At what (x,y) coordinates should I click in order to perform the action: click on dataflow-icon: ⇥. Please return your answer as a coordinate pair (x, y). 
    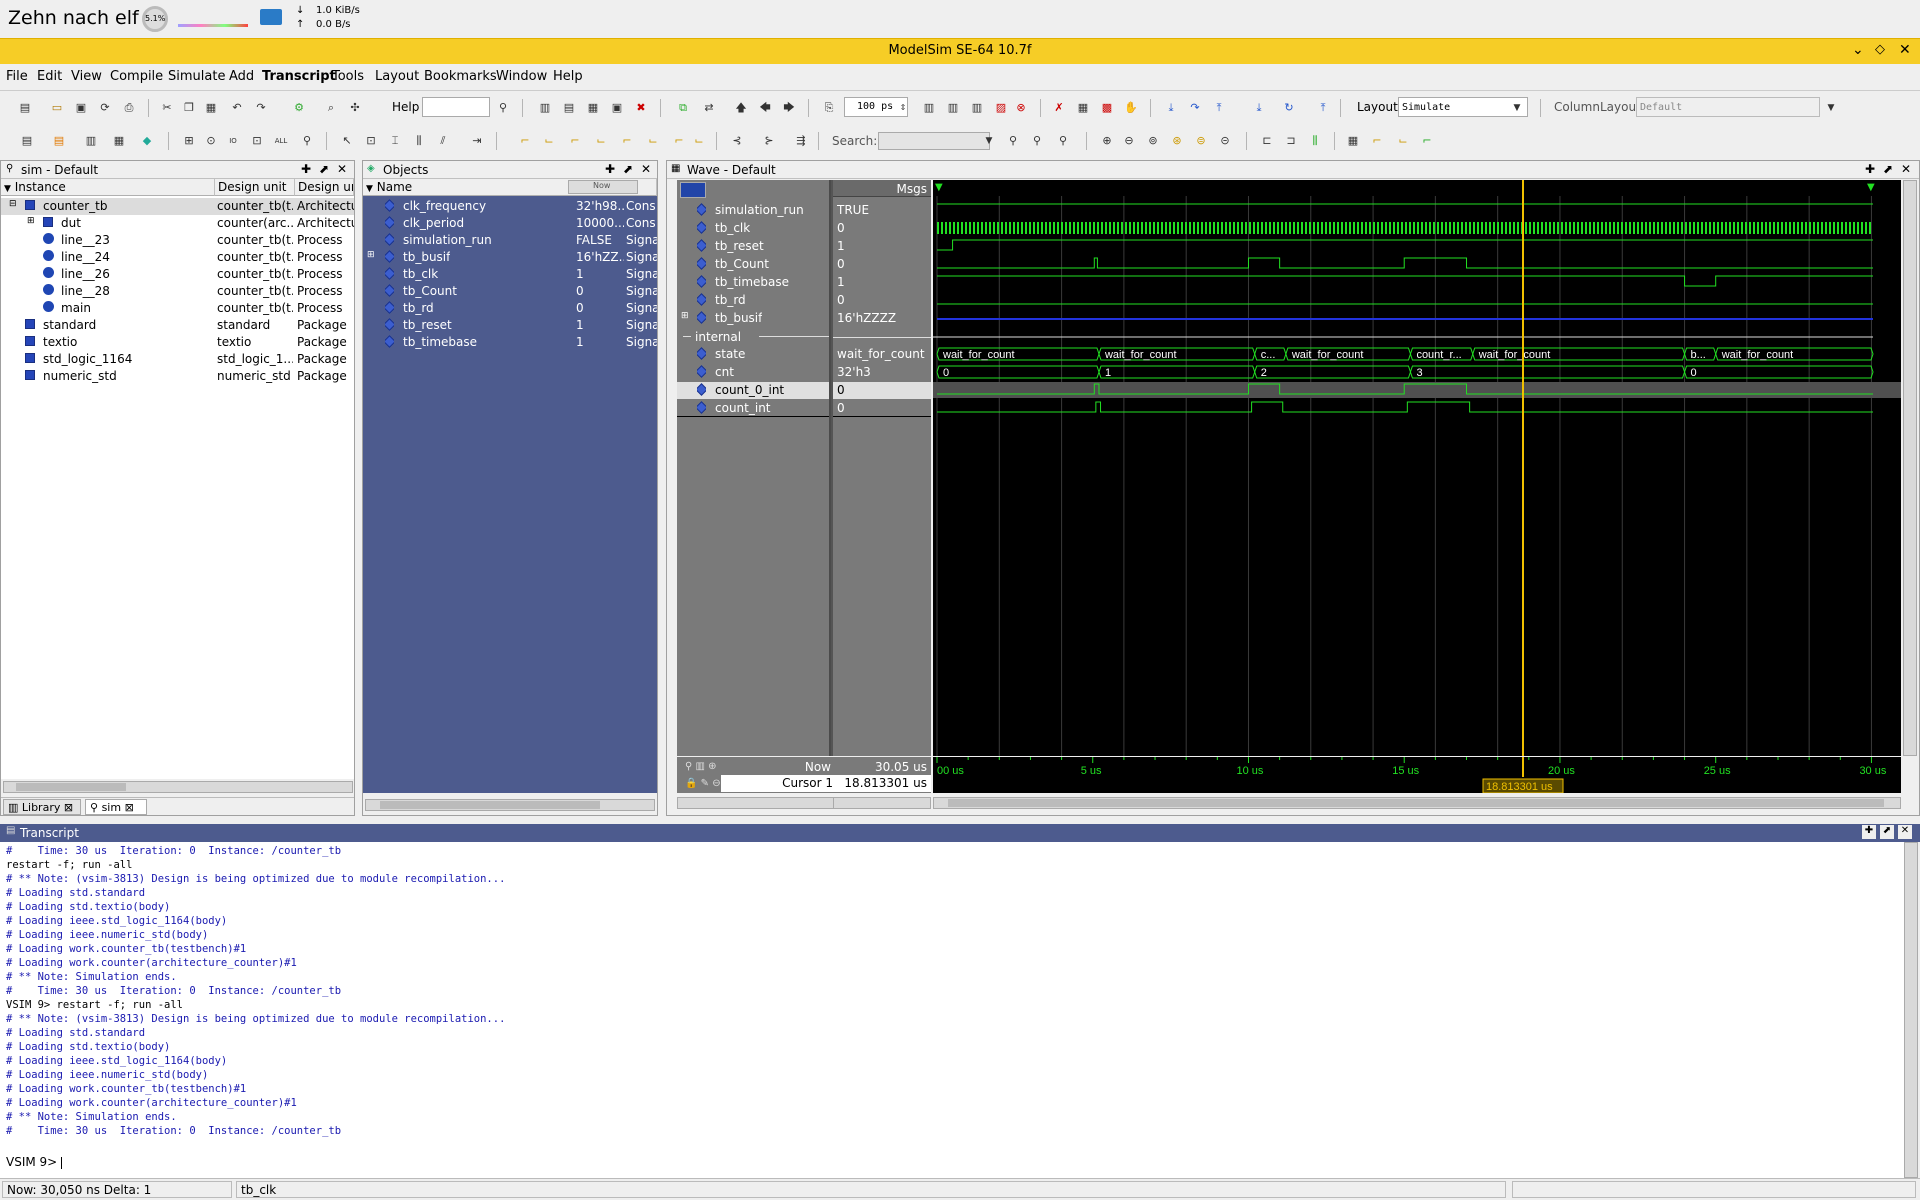
    Looking at the image, I should click on (477, 141).